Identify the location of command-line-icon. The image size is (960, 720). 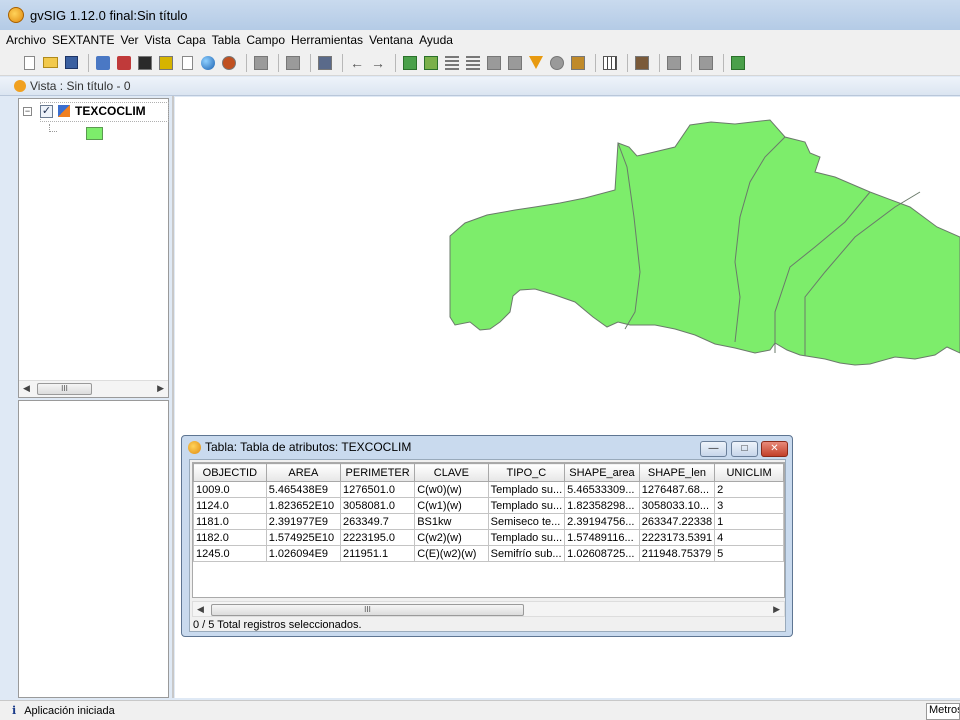
(166, 63).